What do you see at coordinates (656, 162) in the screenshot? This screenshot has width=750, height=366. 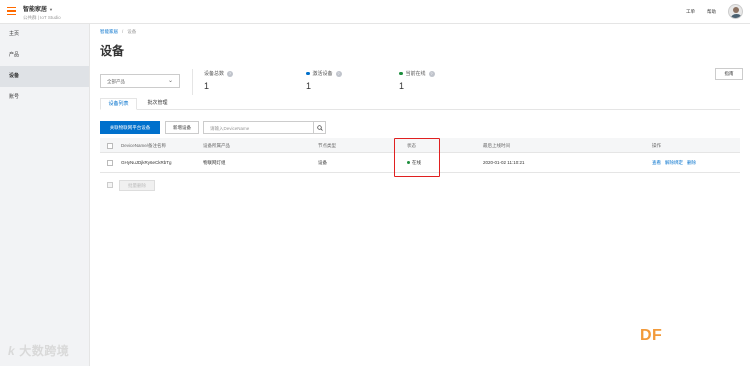 I see `view-link: 查看` at bounding box center [656, 162].